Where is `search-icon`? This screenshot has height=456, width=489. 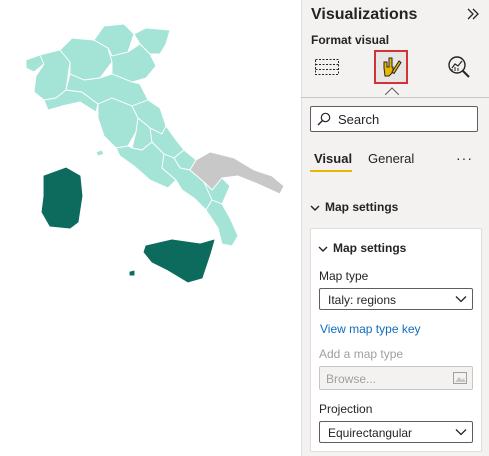 search-icon is located at coordinates (324, 119).